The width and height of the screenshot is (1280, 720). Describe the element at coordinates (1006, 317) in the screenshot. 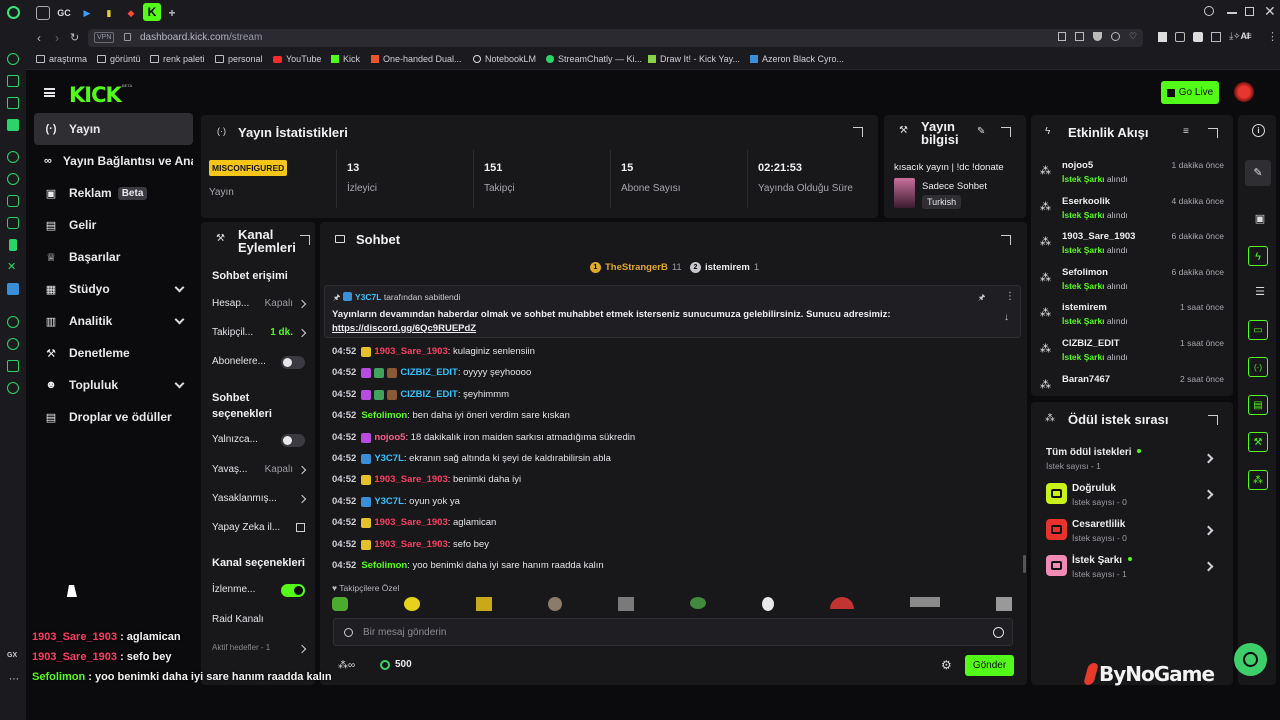

I see `collapse-icon: ↓` at that location.